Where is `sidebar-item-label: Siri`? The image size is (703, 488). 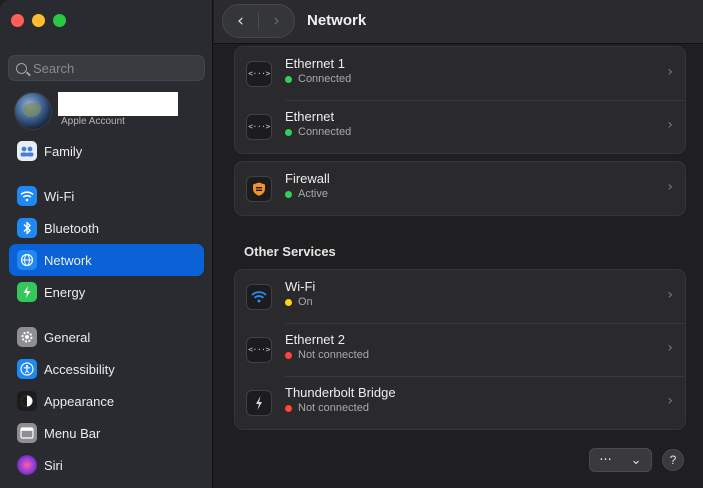 sidebar-item-label: Siri is located at coordinates (53, 465).